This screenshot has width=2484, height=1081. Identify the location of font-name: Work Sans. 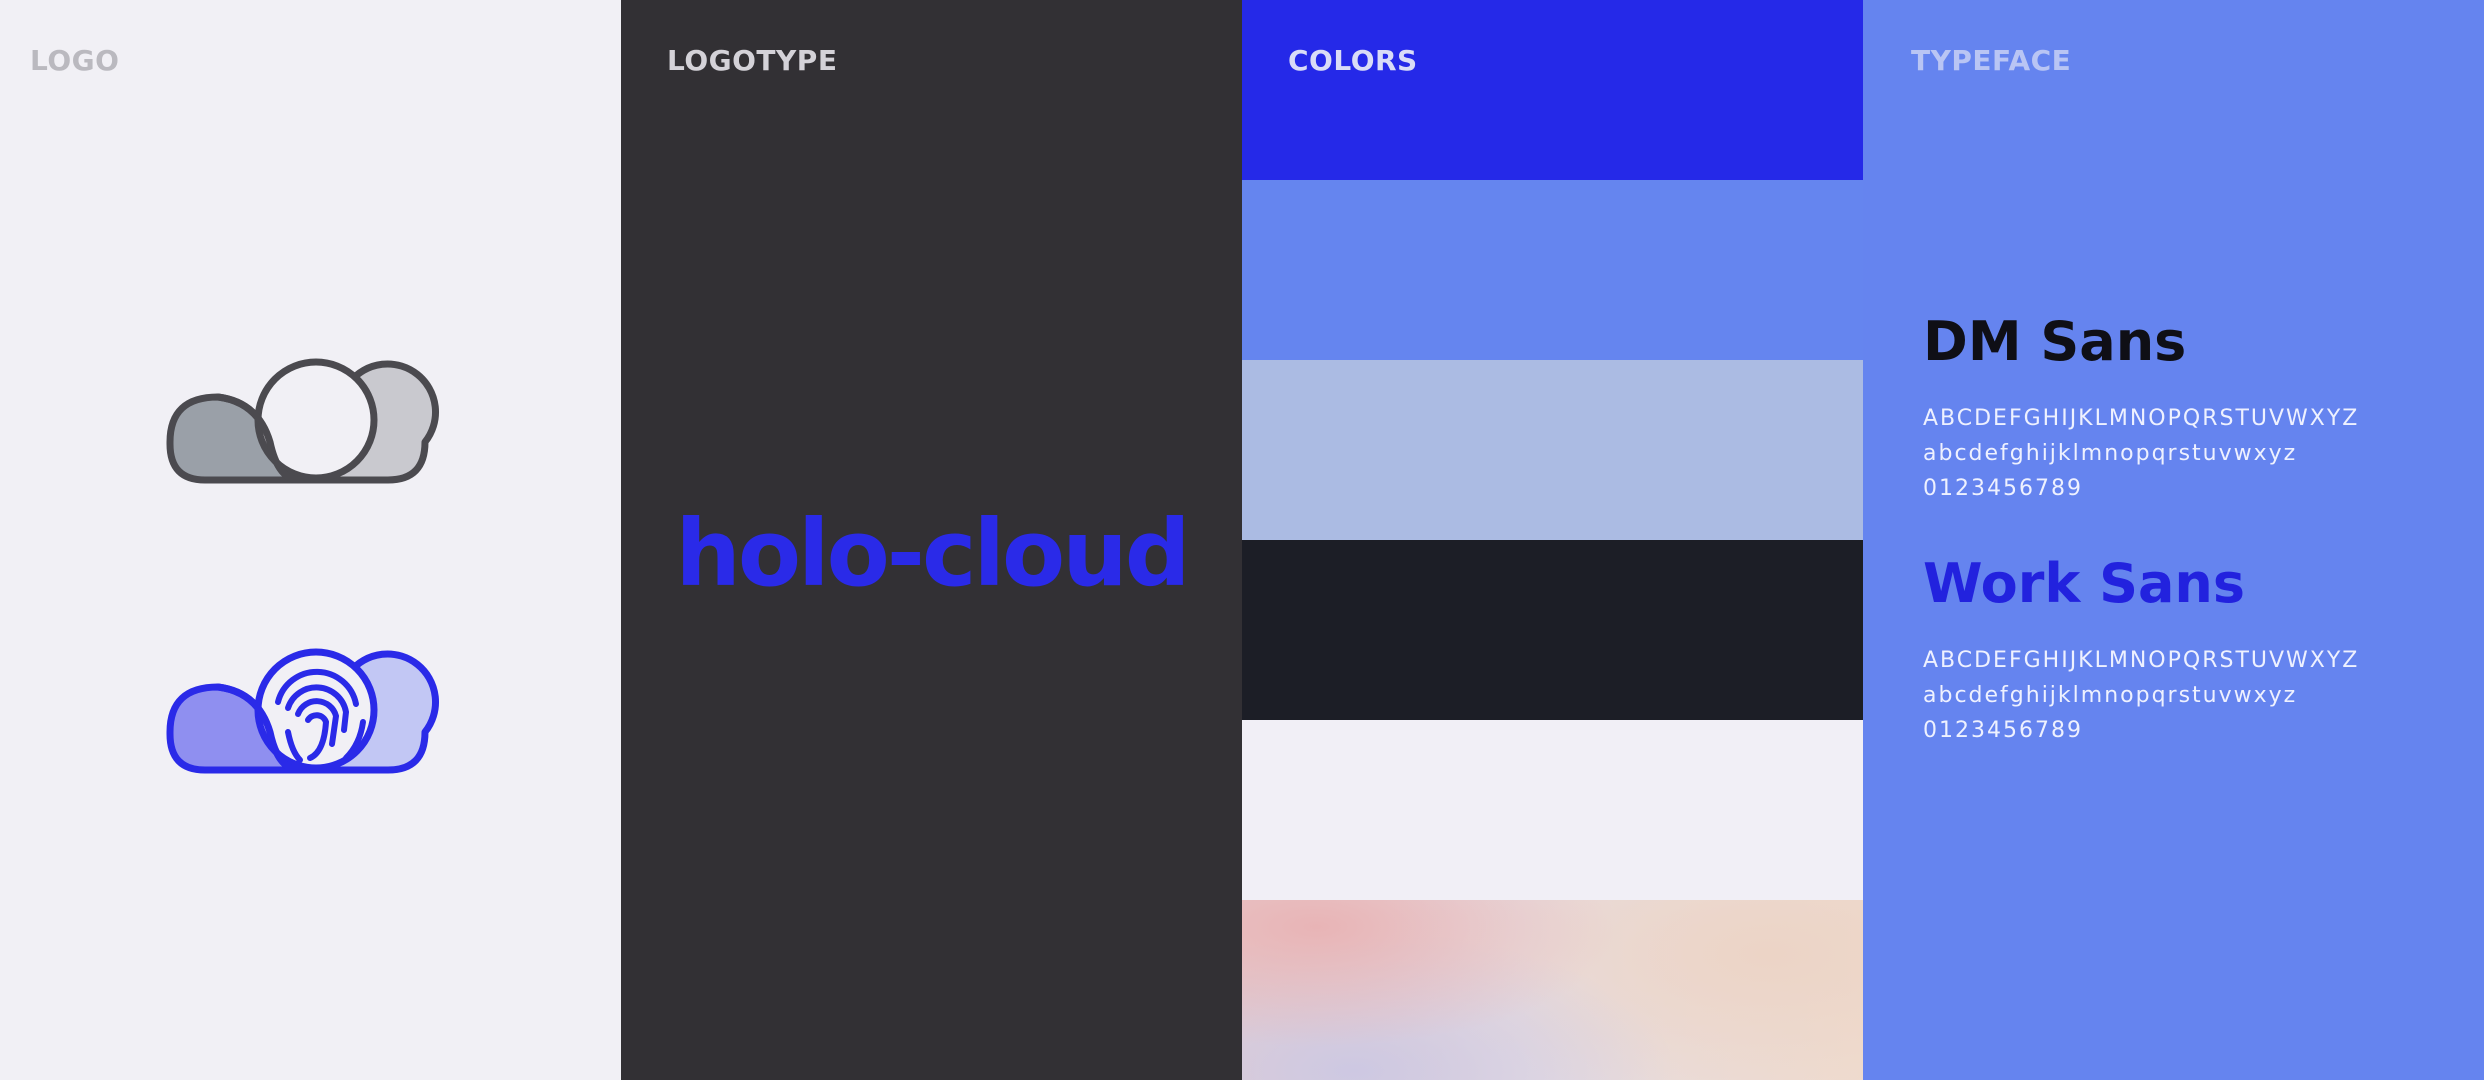
(2084, 583).